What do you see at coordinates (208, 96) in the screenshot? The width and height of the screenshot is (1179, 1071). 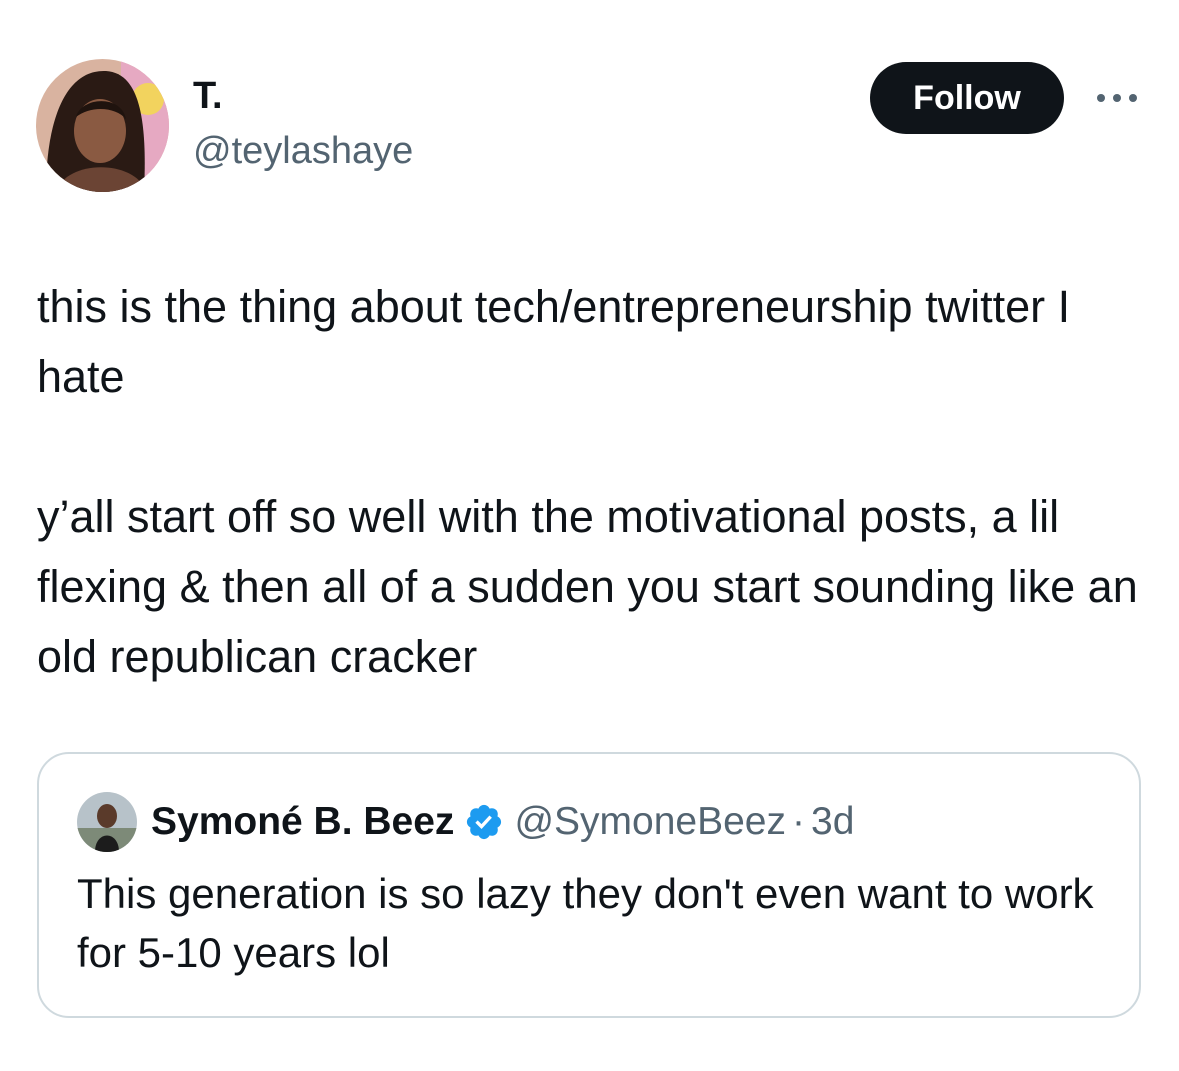 I see `author-display-name: T.` at bounding box center [208, 96].